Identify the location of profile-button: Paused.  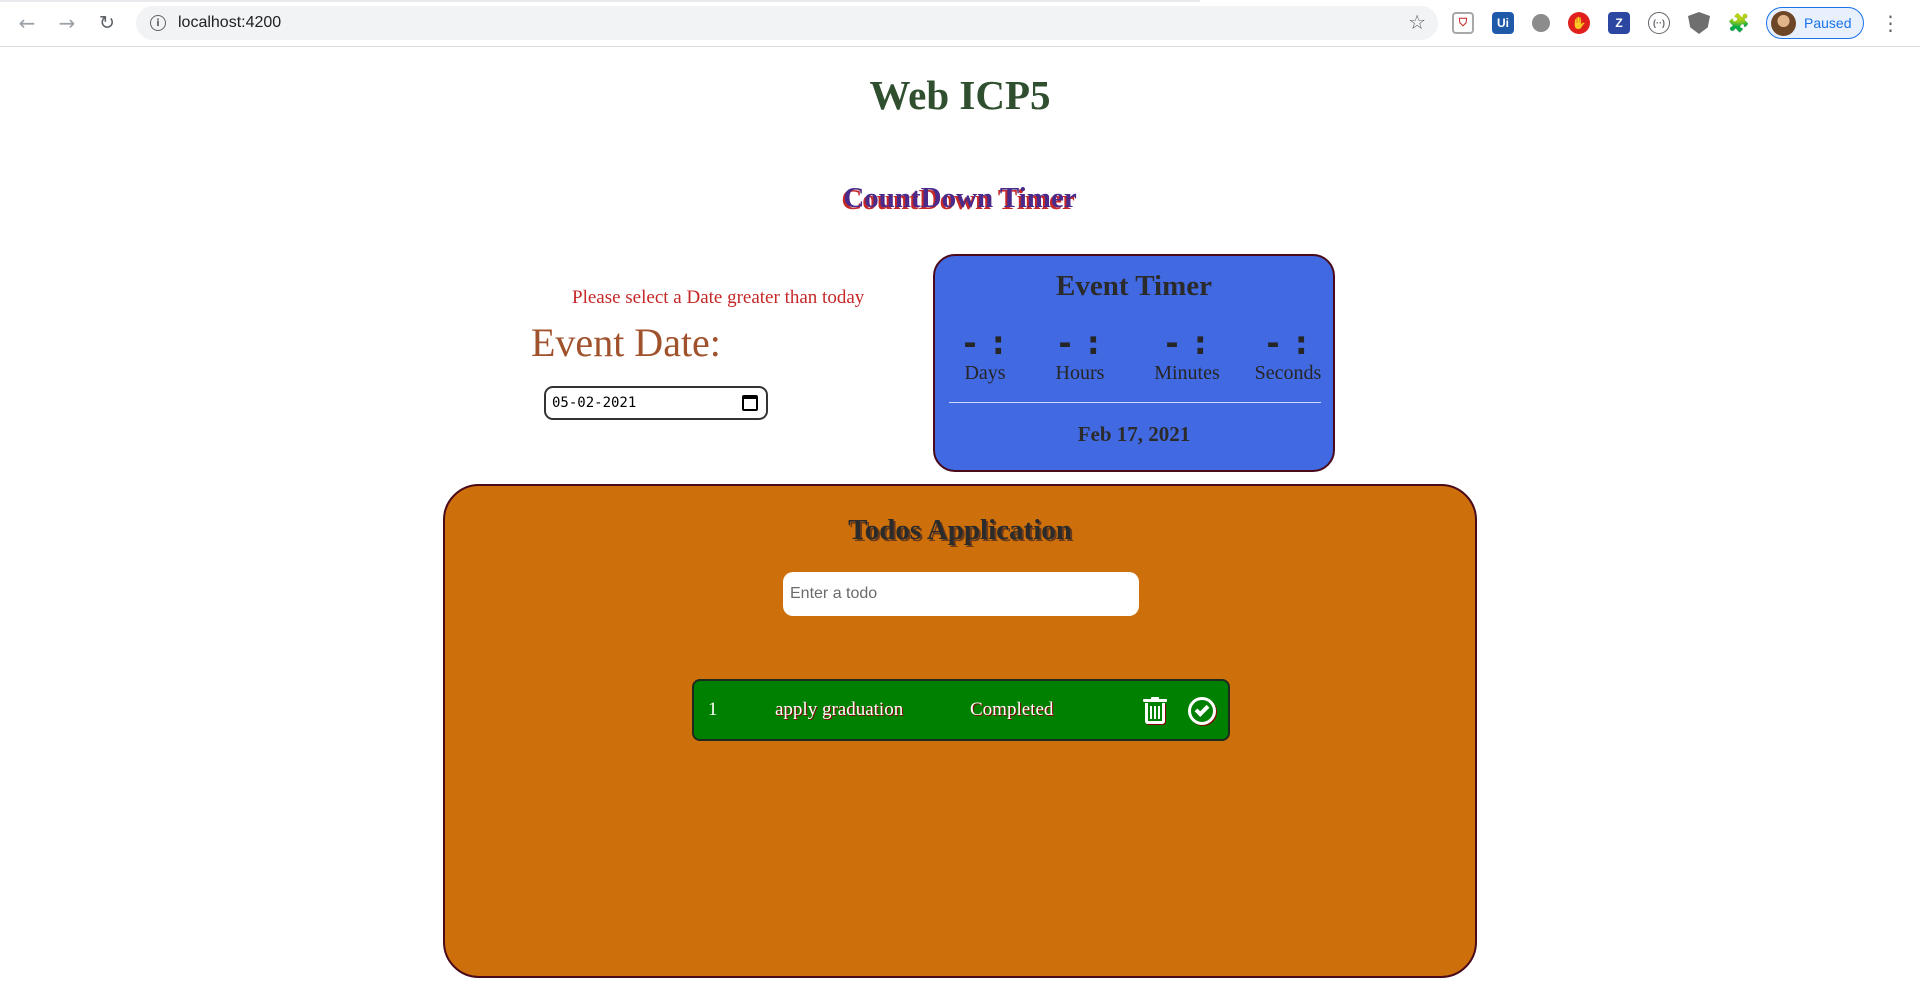
(1815, 23).